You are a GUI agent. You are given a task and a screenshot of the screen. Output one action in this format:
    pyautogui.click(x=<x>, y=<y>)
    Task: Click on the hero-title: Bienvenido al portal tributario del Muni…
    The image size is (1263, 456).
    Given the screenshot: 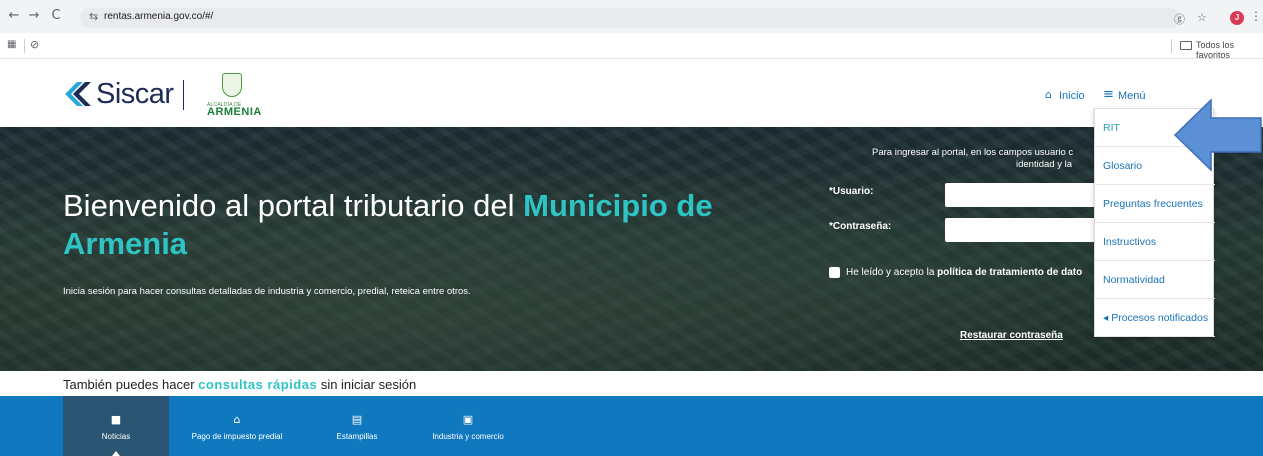 What is the action you would take?
    pyautogui.click(x=423, y=225)
    